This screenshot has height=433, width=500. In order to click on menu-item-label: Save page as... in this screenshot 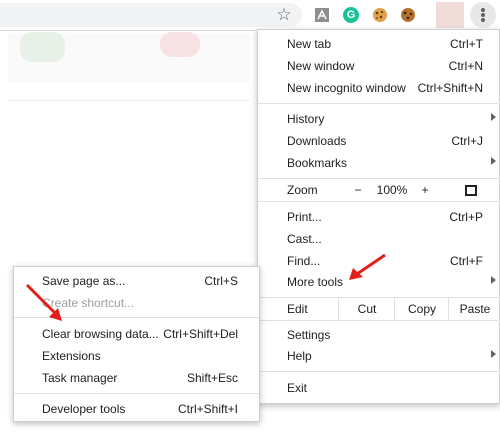, I will do `click(84, 281)`.